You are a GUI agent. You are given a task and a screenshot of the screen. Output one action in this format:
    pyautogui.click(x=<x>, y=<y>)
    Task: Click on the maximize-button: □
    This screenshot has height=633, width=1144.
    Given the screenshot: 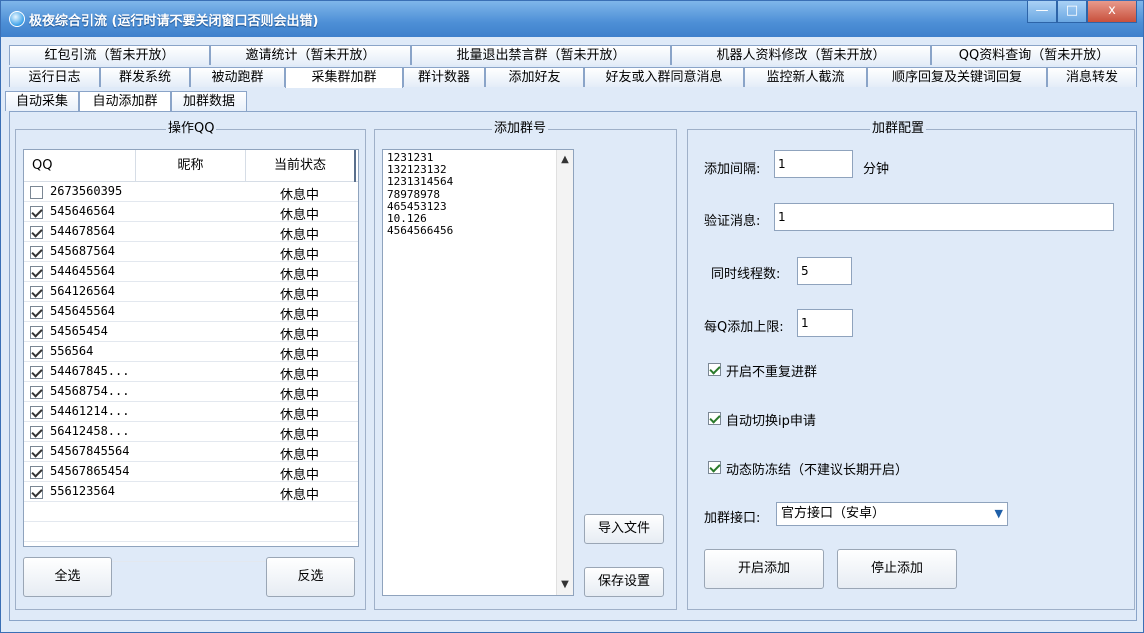 What is the action you would take?
    pyautogui.click(x=1072, y=12)
    